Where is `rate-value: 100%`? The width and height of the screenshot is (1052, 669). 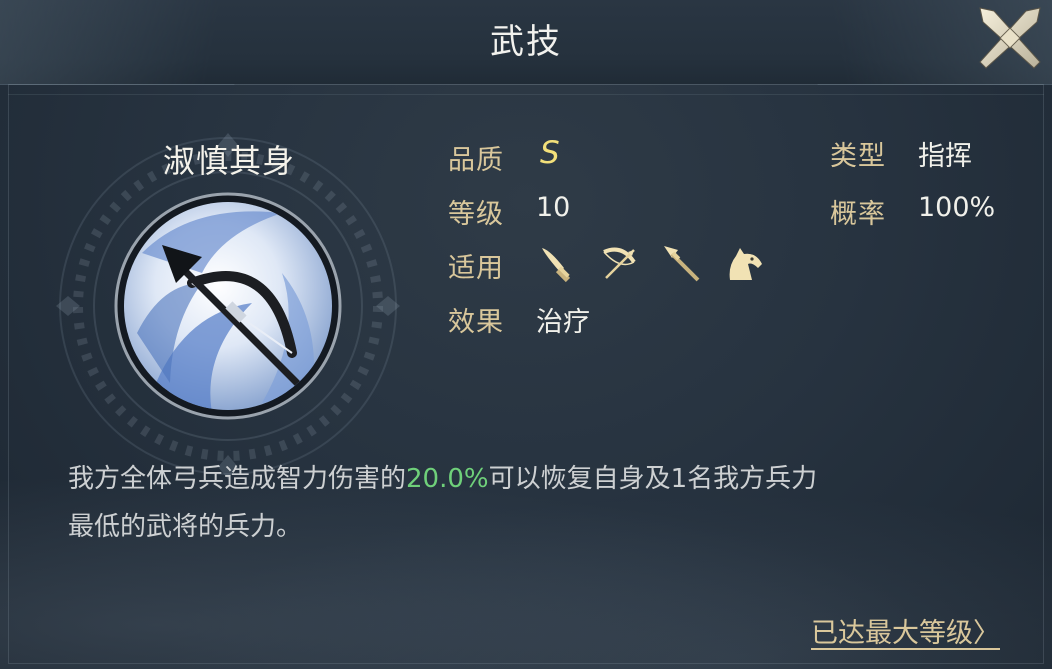
rate-value: 100% is located at coordinates (957, 207).